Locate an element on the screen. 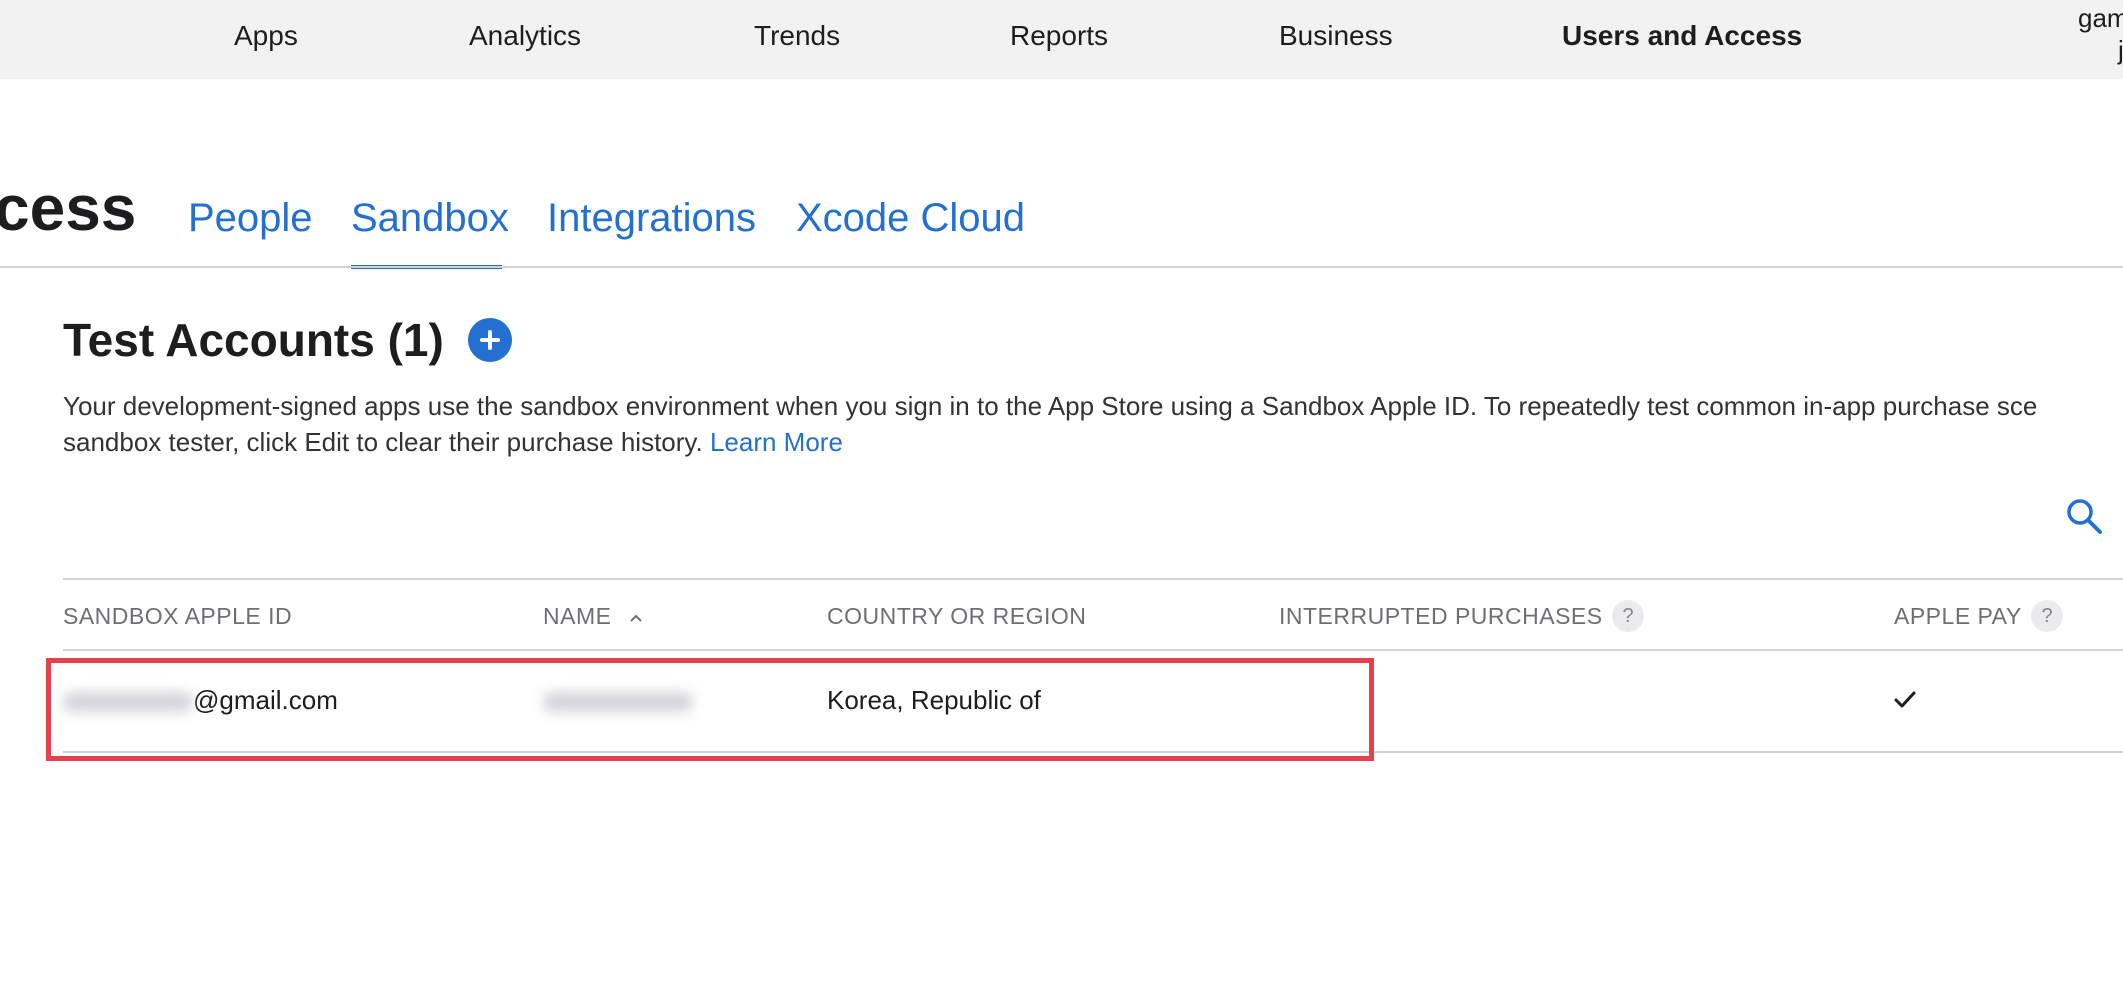  search-icon is located at coordinates (2084, 516).